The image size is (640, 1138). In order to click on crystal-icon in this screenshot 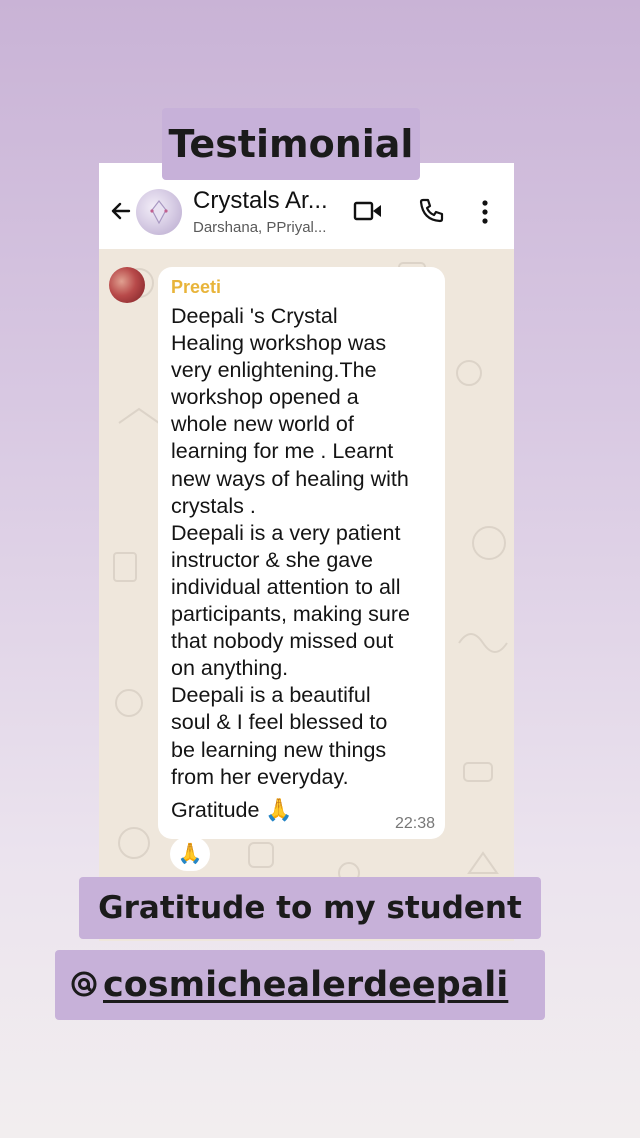, I will do `click(159, 212)`.